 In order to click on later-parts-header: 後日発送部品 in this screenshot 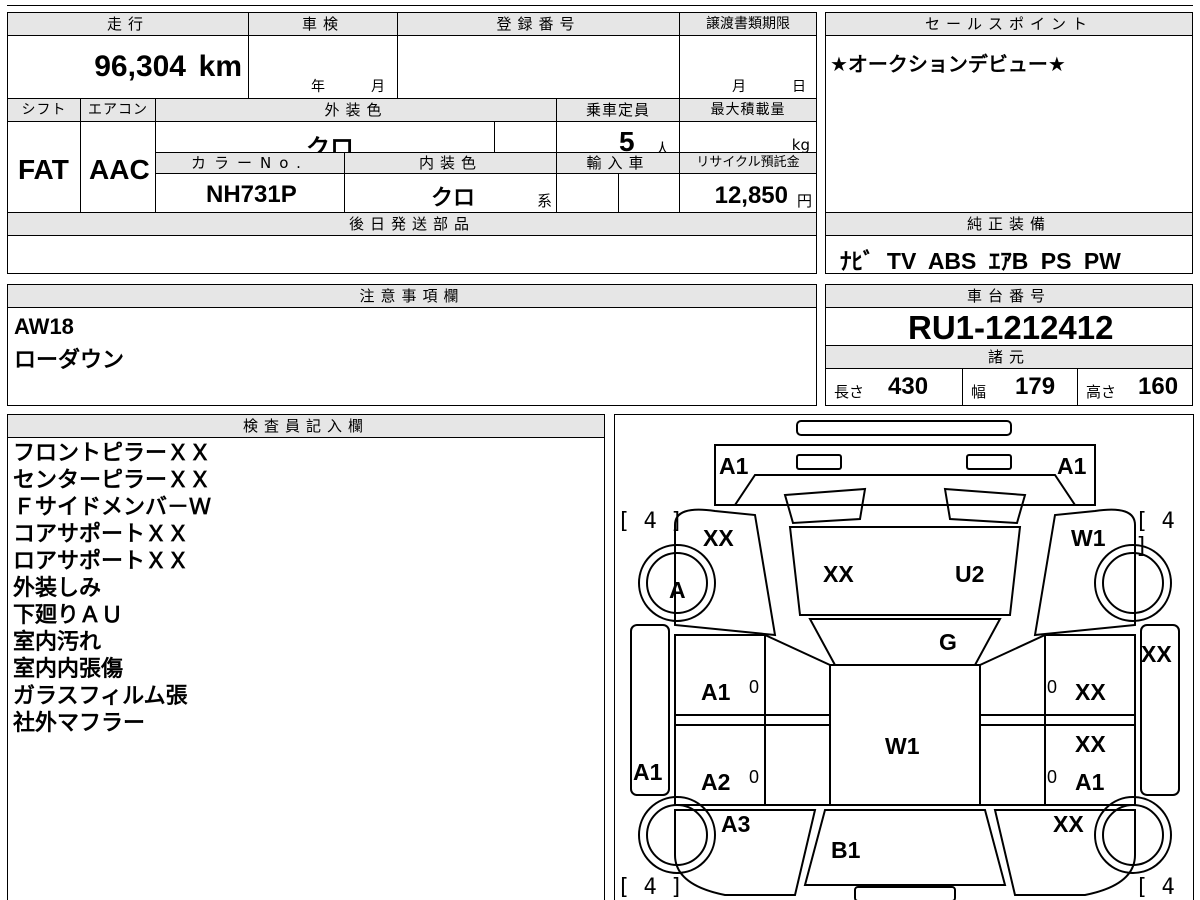, I will do `click(412, 224)`.